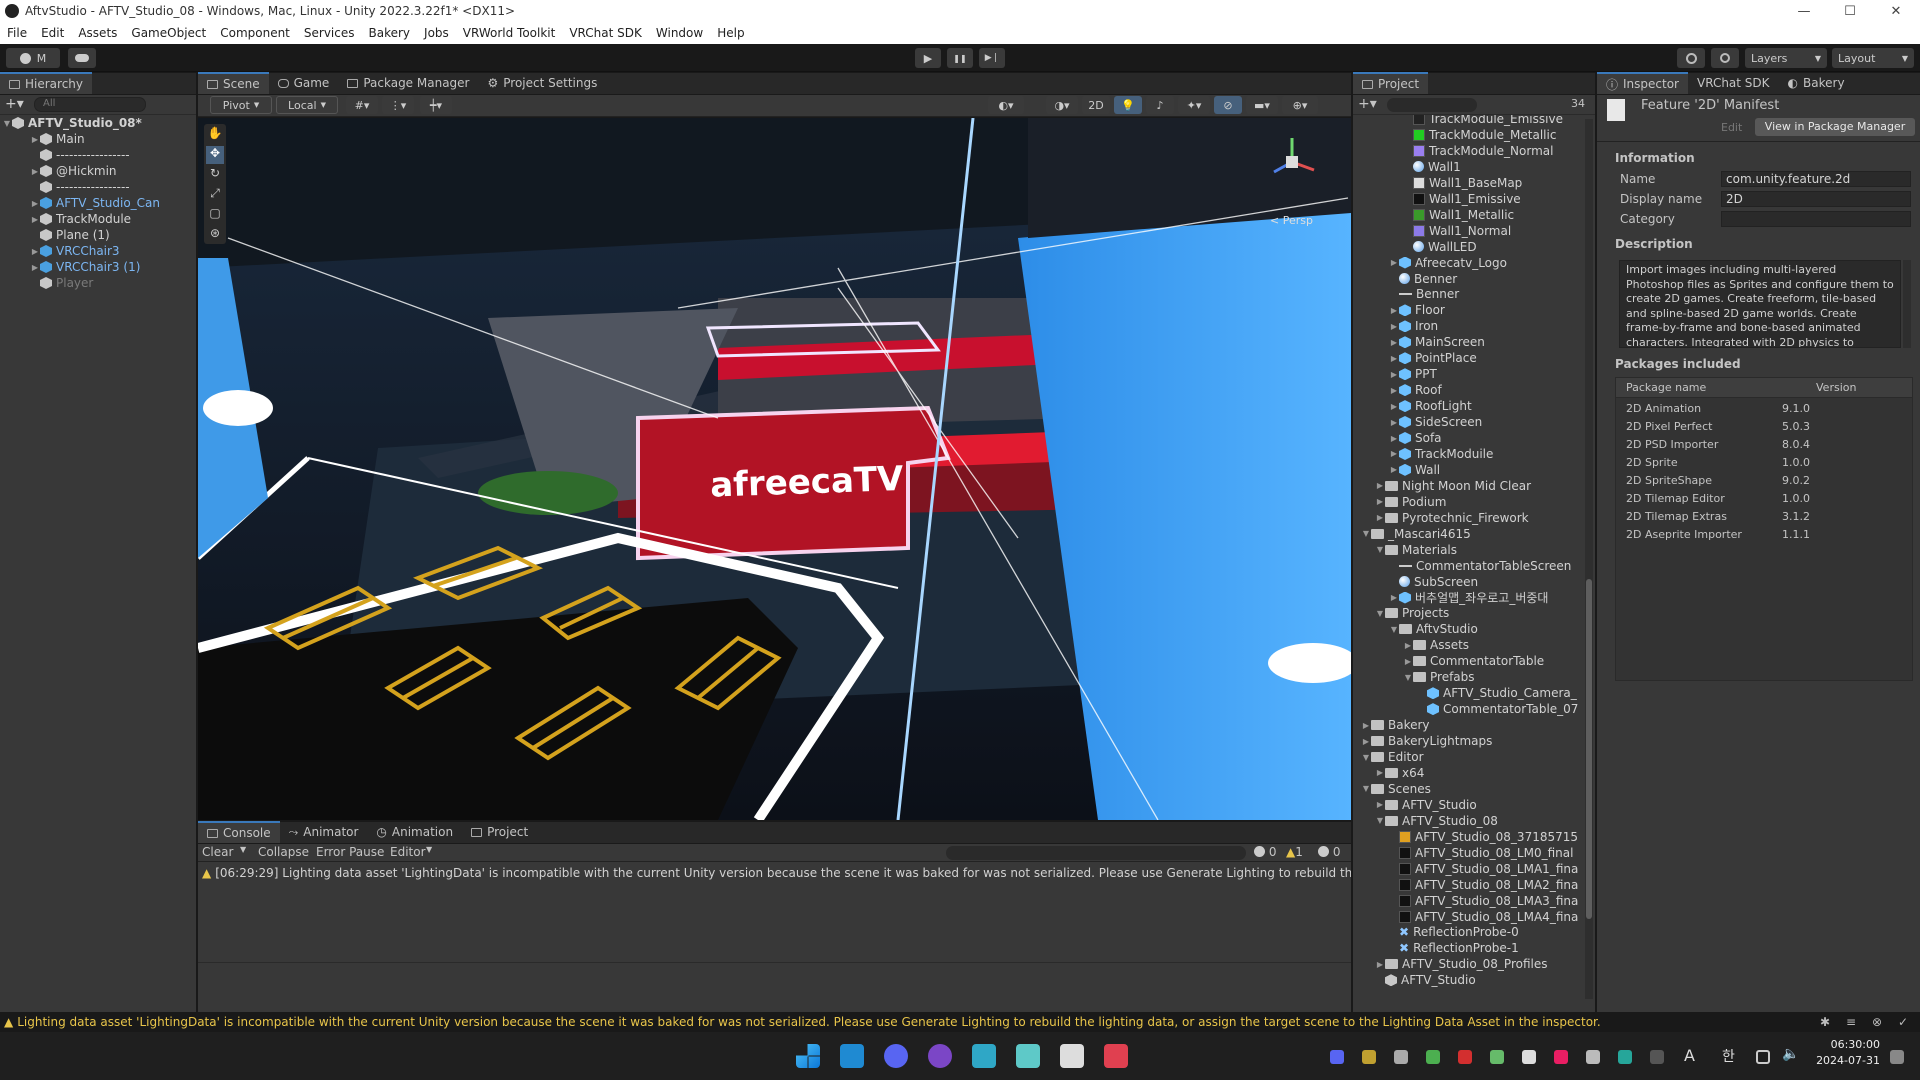  What do you see at coordinates (1494, 645) in the screenshot?
I see `project-item: ▶ Assets` at bounding box center [1494, 645].